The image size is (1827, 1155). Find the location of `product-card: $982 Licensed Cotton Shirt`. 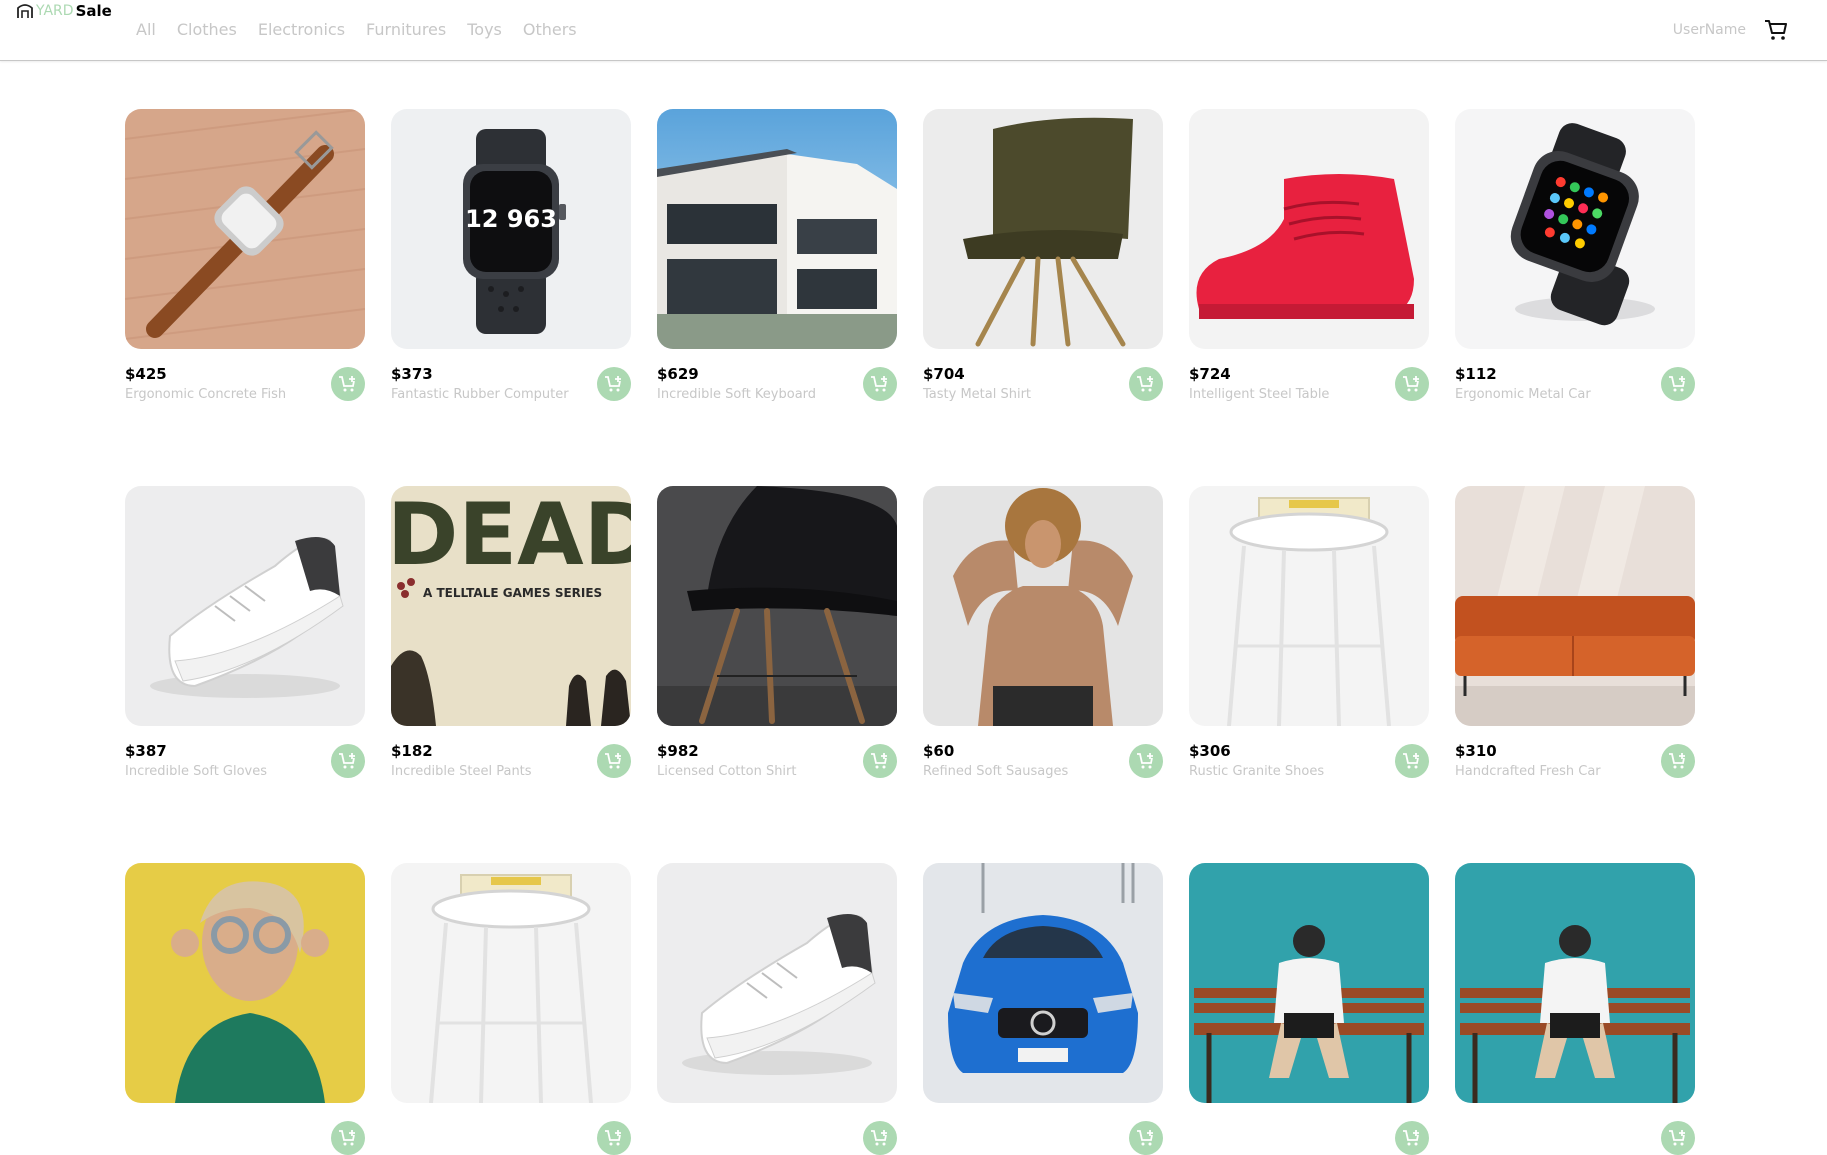

product-card: $982 Licensed Cotton Shirt is located at coordinates (777, 632).